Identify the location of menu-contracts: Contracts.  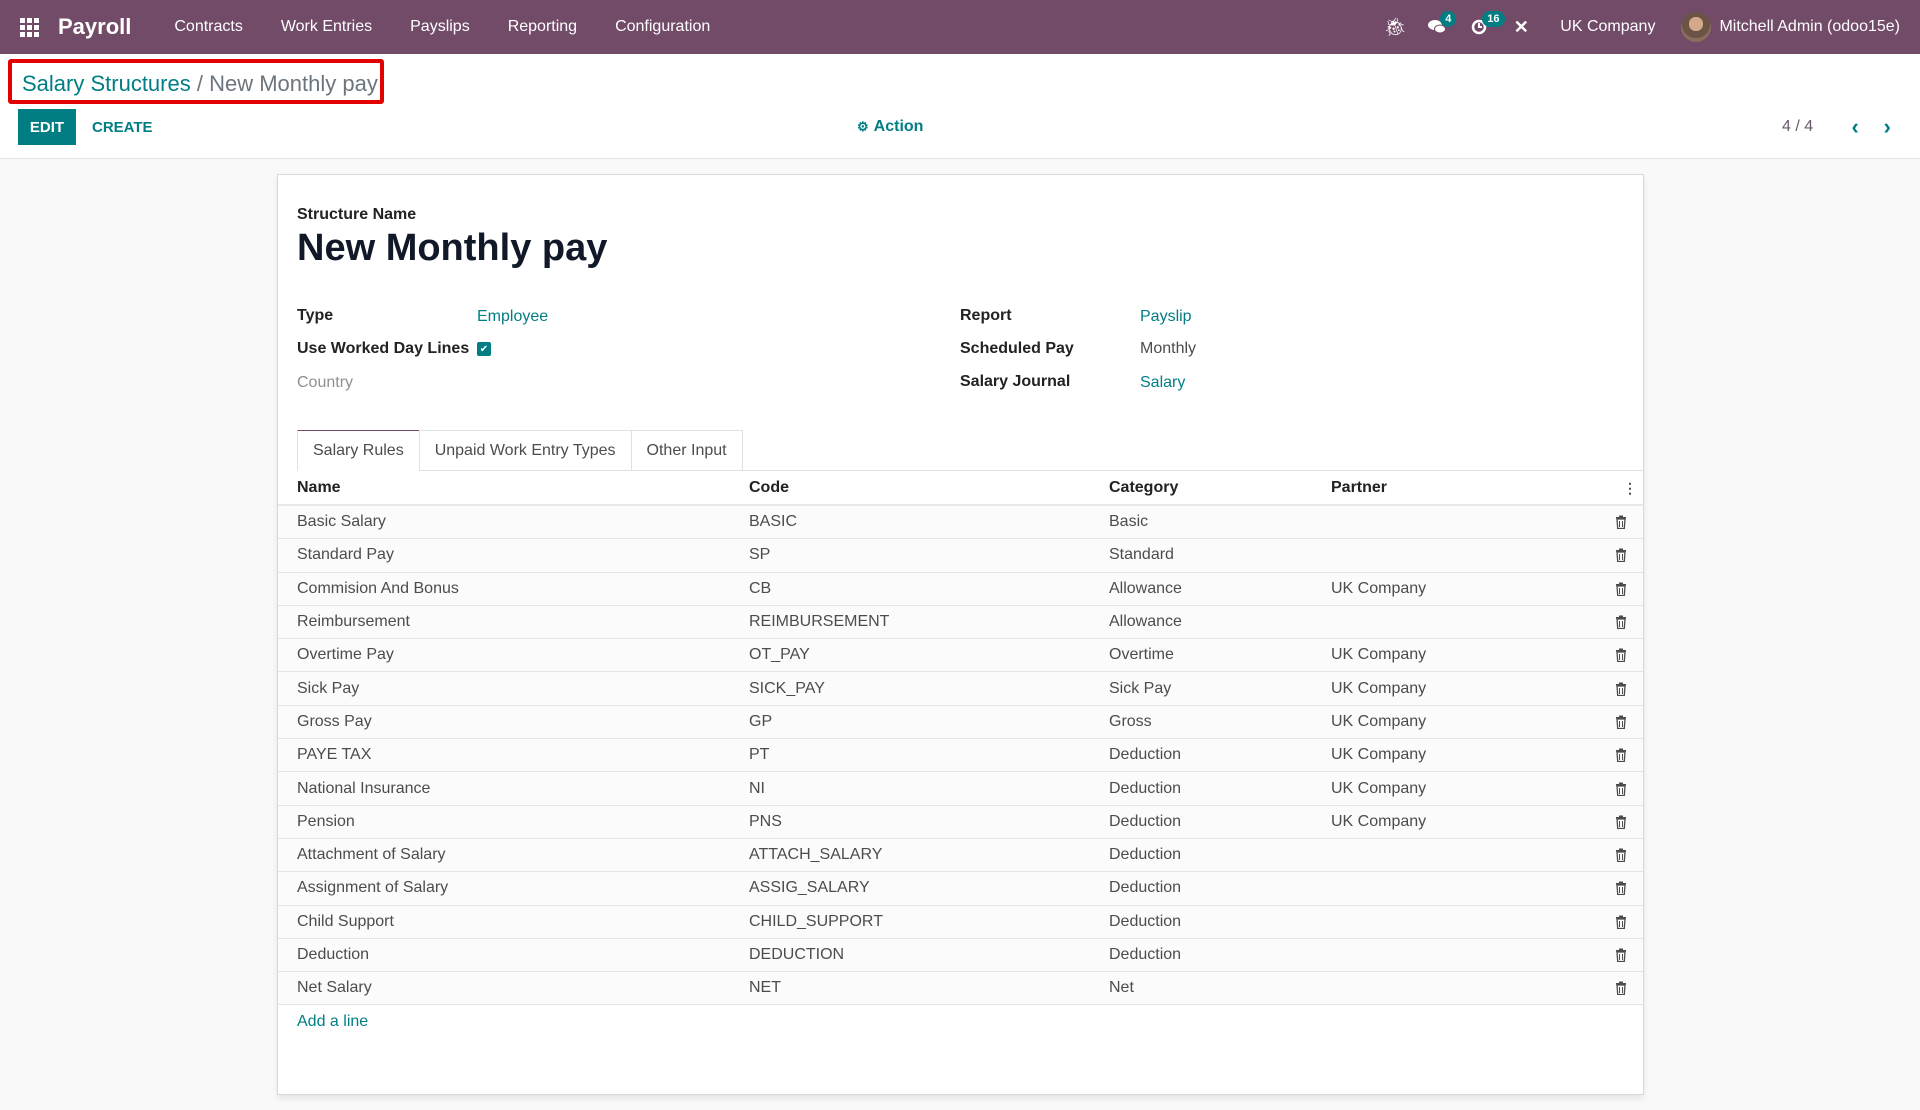
(208, 27).